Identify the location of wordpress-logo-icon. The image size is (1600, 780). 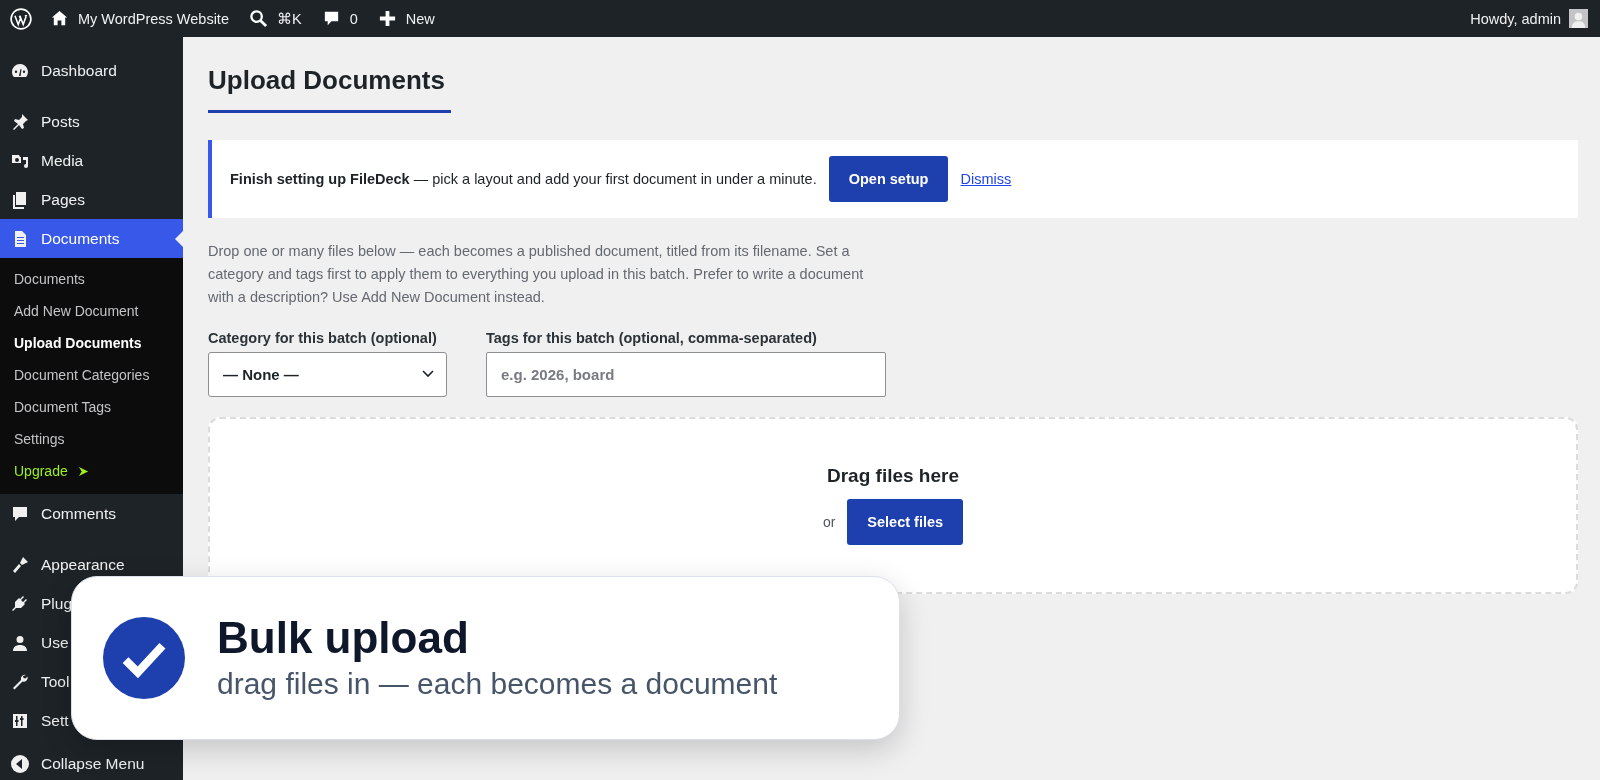
(21, 18).